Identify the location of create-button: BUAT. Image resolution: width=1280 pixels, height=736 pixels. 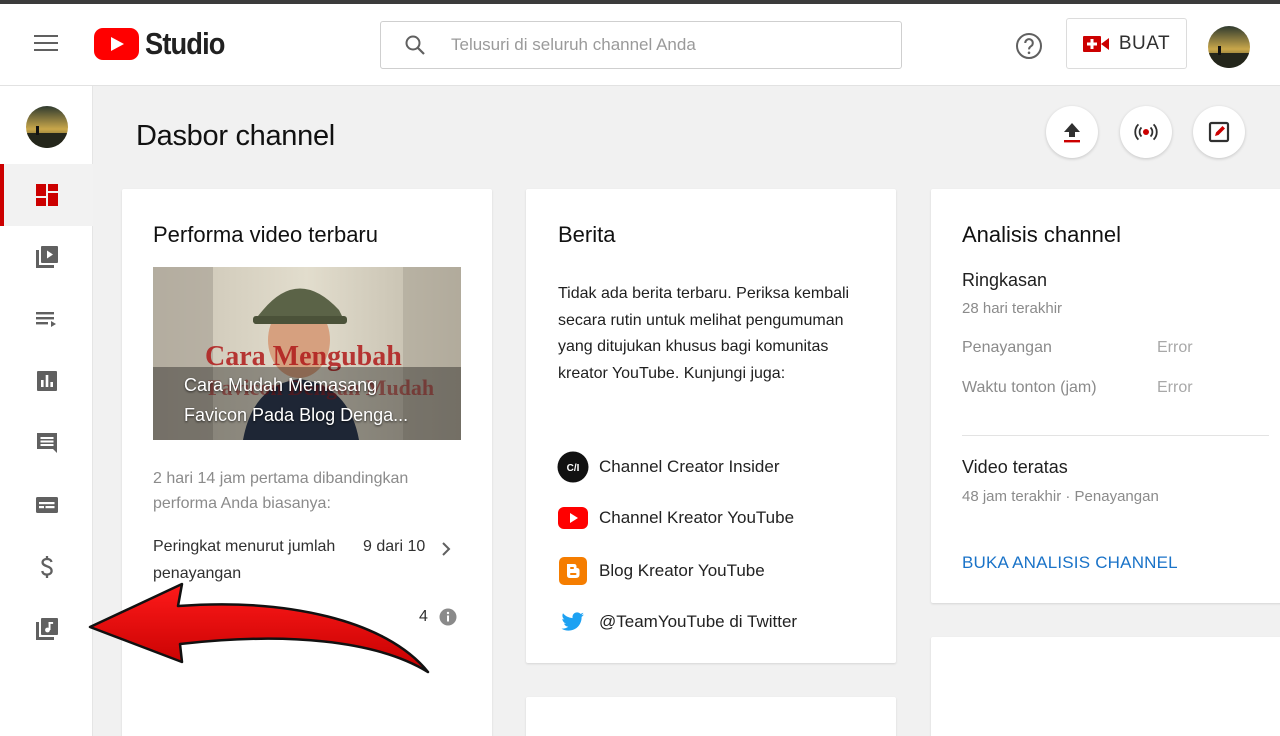
(1126, 43).